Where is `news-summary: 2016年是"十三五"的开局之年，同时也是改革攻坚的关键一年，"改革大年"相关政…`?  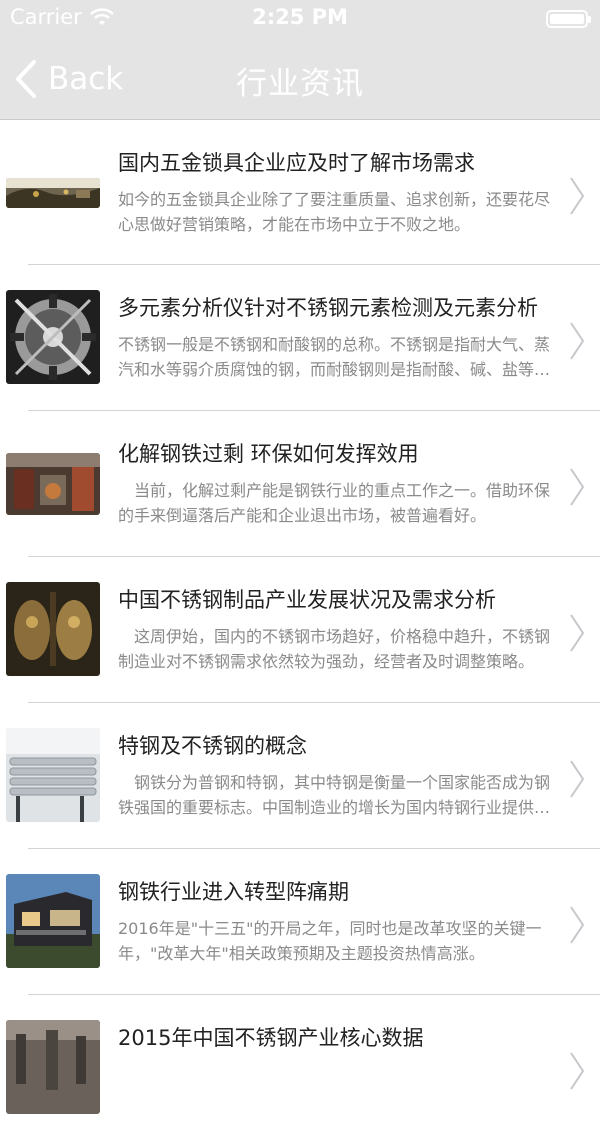 news-summary: 2016年是"十三五"的开局之年，同时也是改革攻坚的关键一年，"改革大年"相关政… is located at coordinates (330, 941).